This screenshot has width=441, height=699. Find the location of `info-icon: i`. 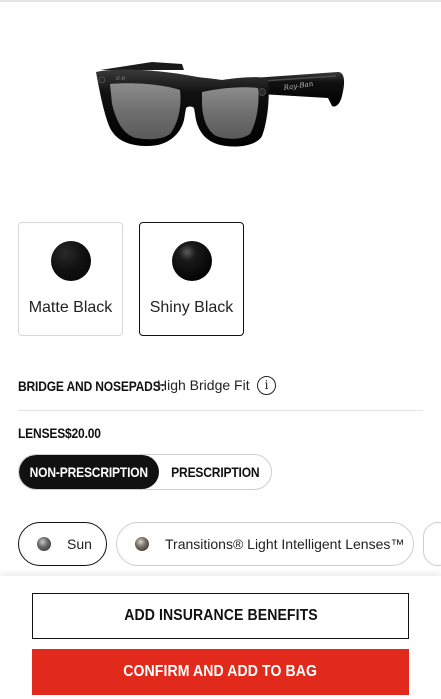

info-icon: i is located at coordinates (266, 385).